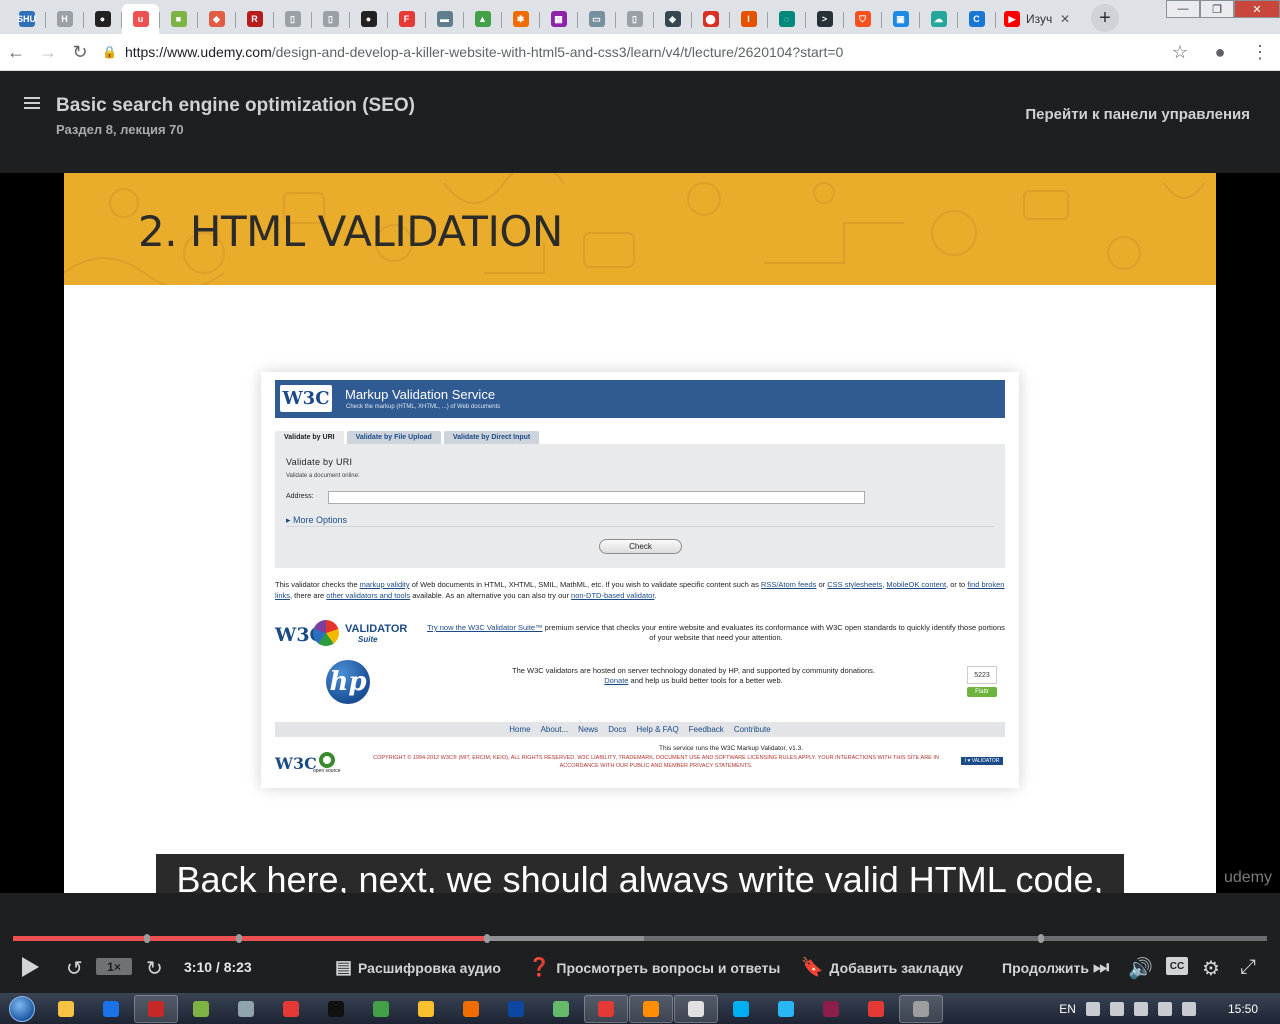  I want to click on browser-tab: ⬤, so click(711, 19).